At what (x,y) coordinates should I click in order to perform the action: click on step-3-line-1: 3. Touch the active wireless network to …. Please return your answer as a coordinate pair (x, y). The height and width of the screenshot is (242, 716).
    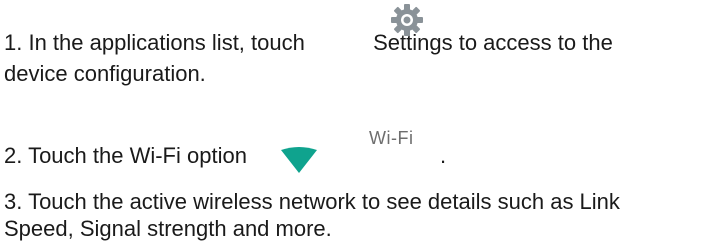
    Looking at the image, I should click on (312, 202).